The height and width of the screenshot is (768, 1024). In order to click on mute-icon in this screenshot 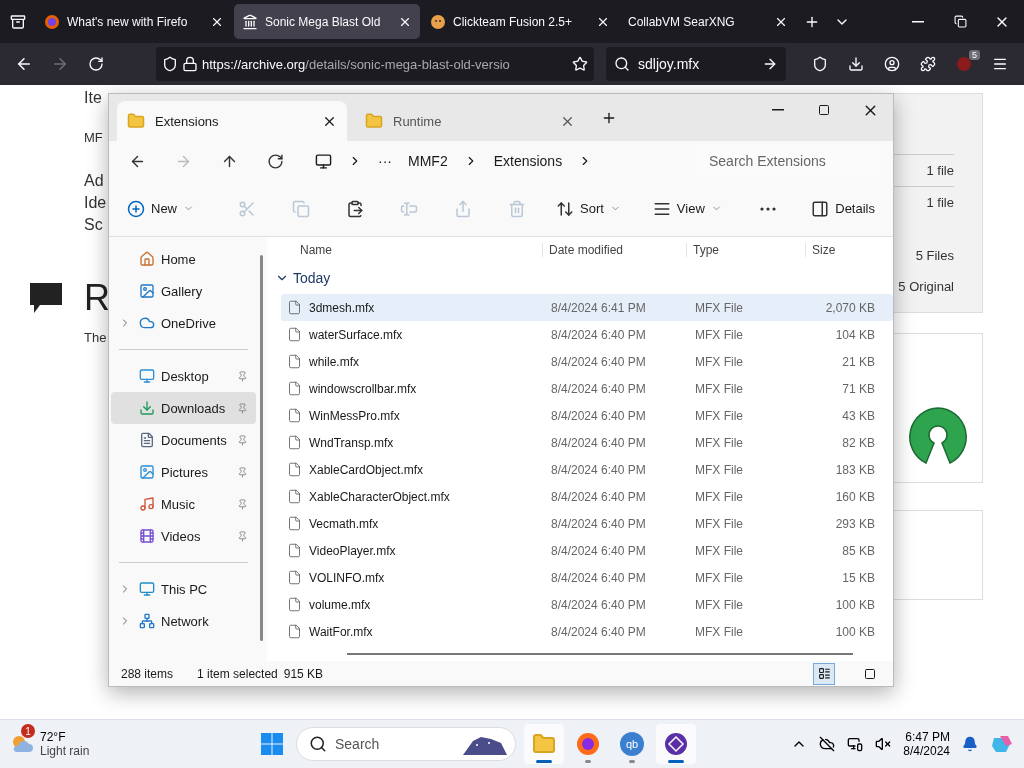, I will do `click(883, 744)`.